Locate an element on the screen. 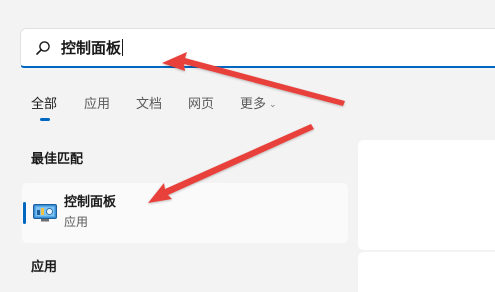  search-box: 控制面板 is located at coordinates (257, 48).